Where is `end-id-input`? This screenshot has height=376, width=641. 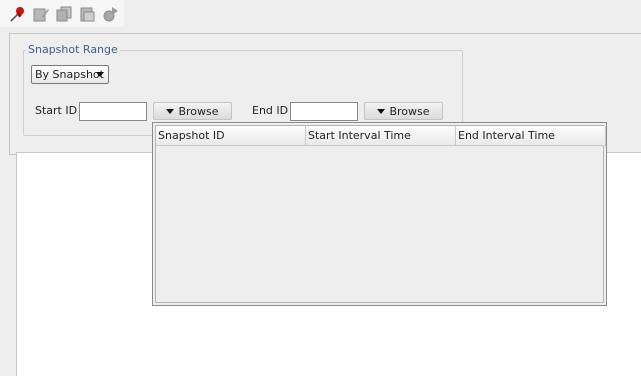
end-id-input is located at coordinates (324, 111).